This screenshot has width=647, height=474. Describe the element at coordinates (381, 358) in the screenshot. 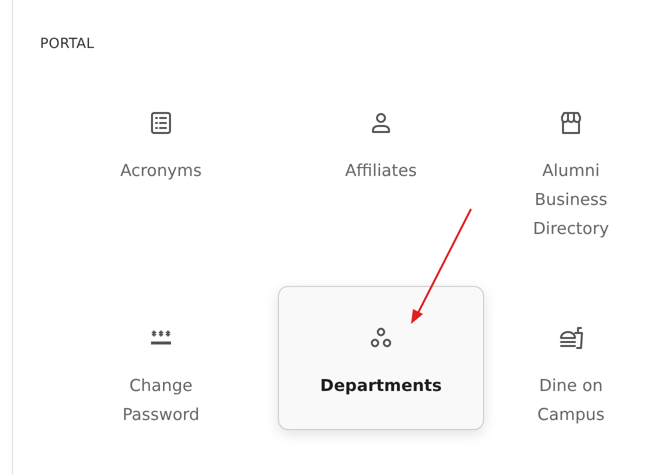

I see `portal-tile: Departments` at that location.